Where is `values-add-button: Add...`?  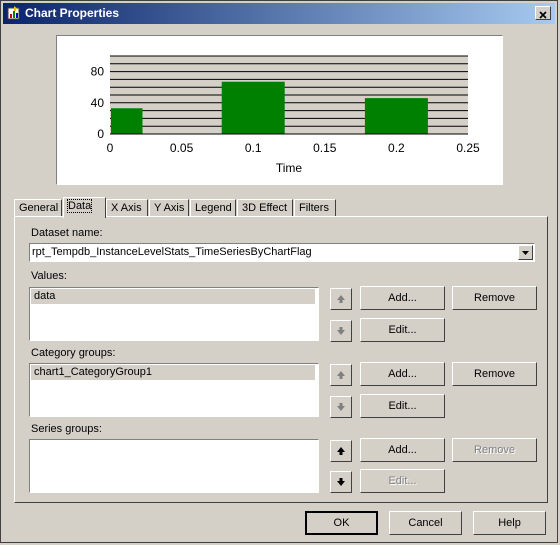 values-add-button: Add... is located at coordinates (402, 298).